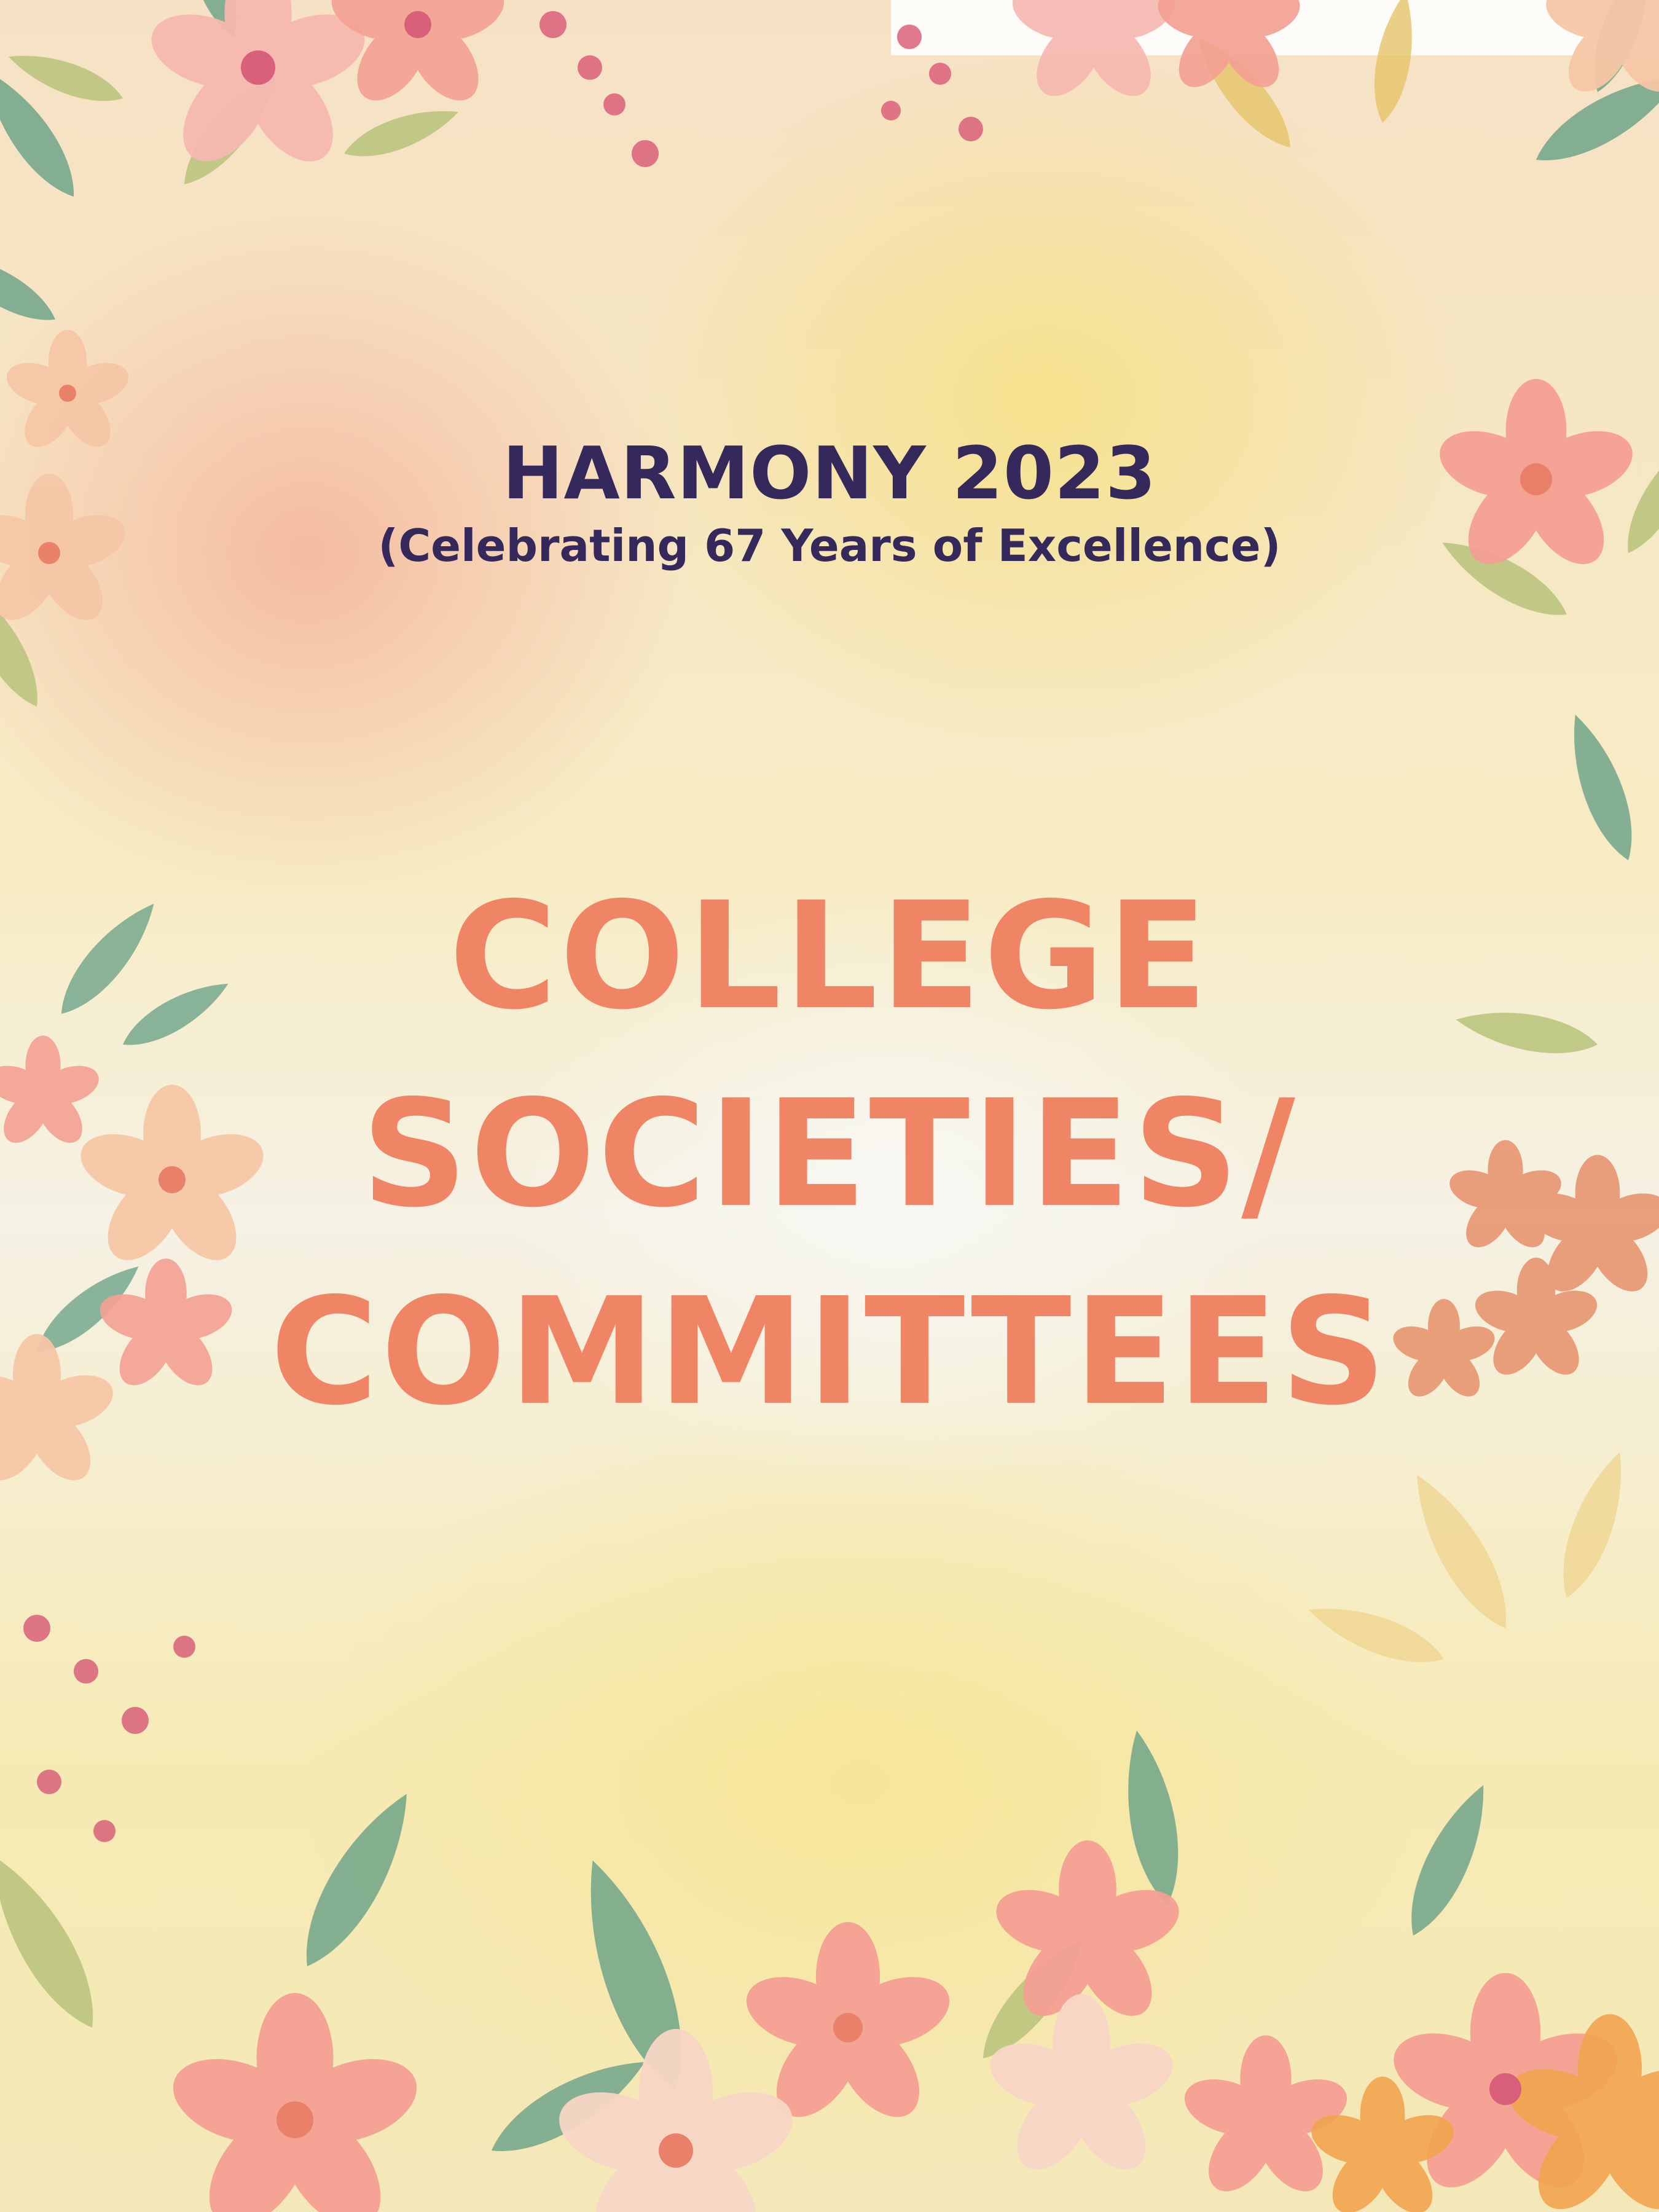 The height and width of the screenshot is (2212, 1659). What do you see at coordinates (829, 473) in the screenshot?
I see `event-title: HARMONY 2023` at bounding box center [829, 473].